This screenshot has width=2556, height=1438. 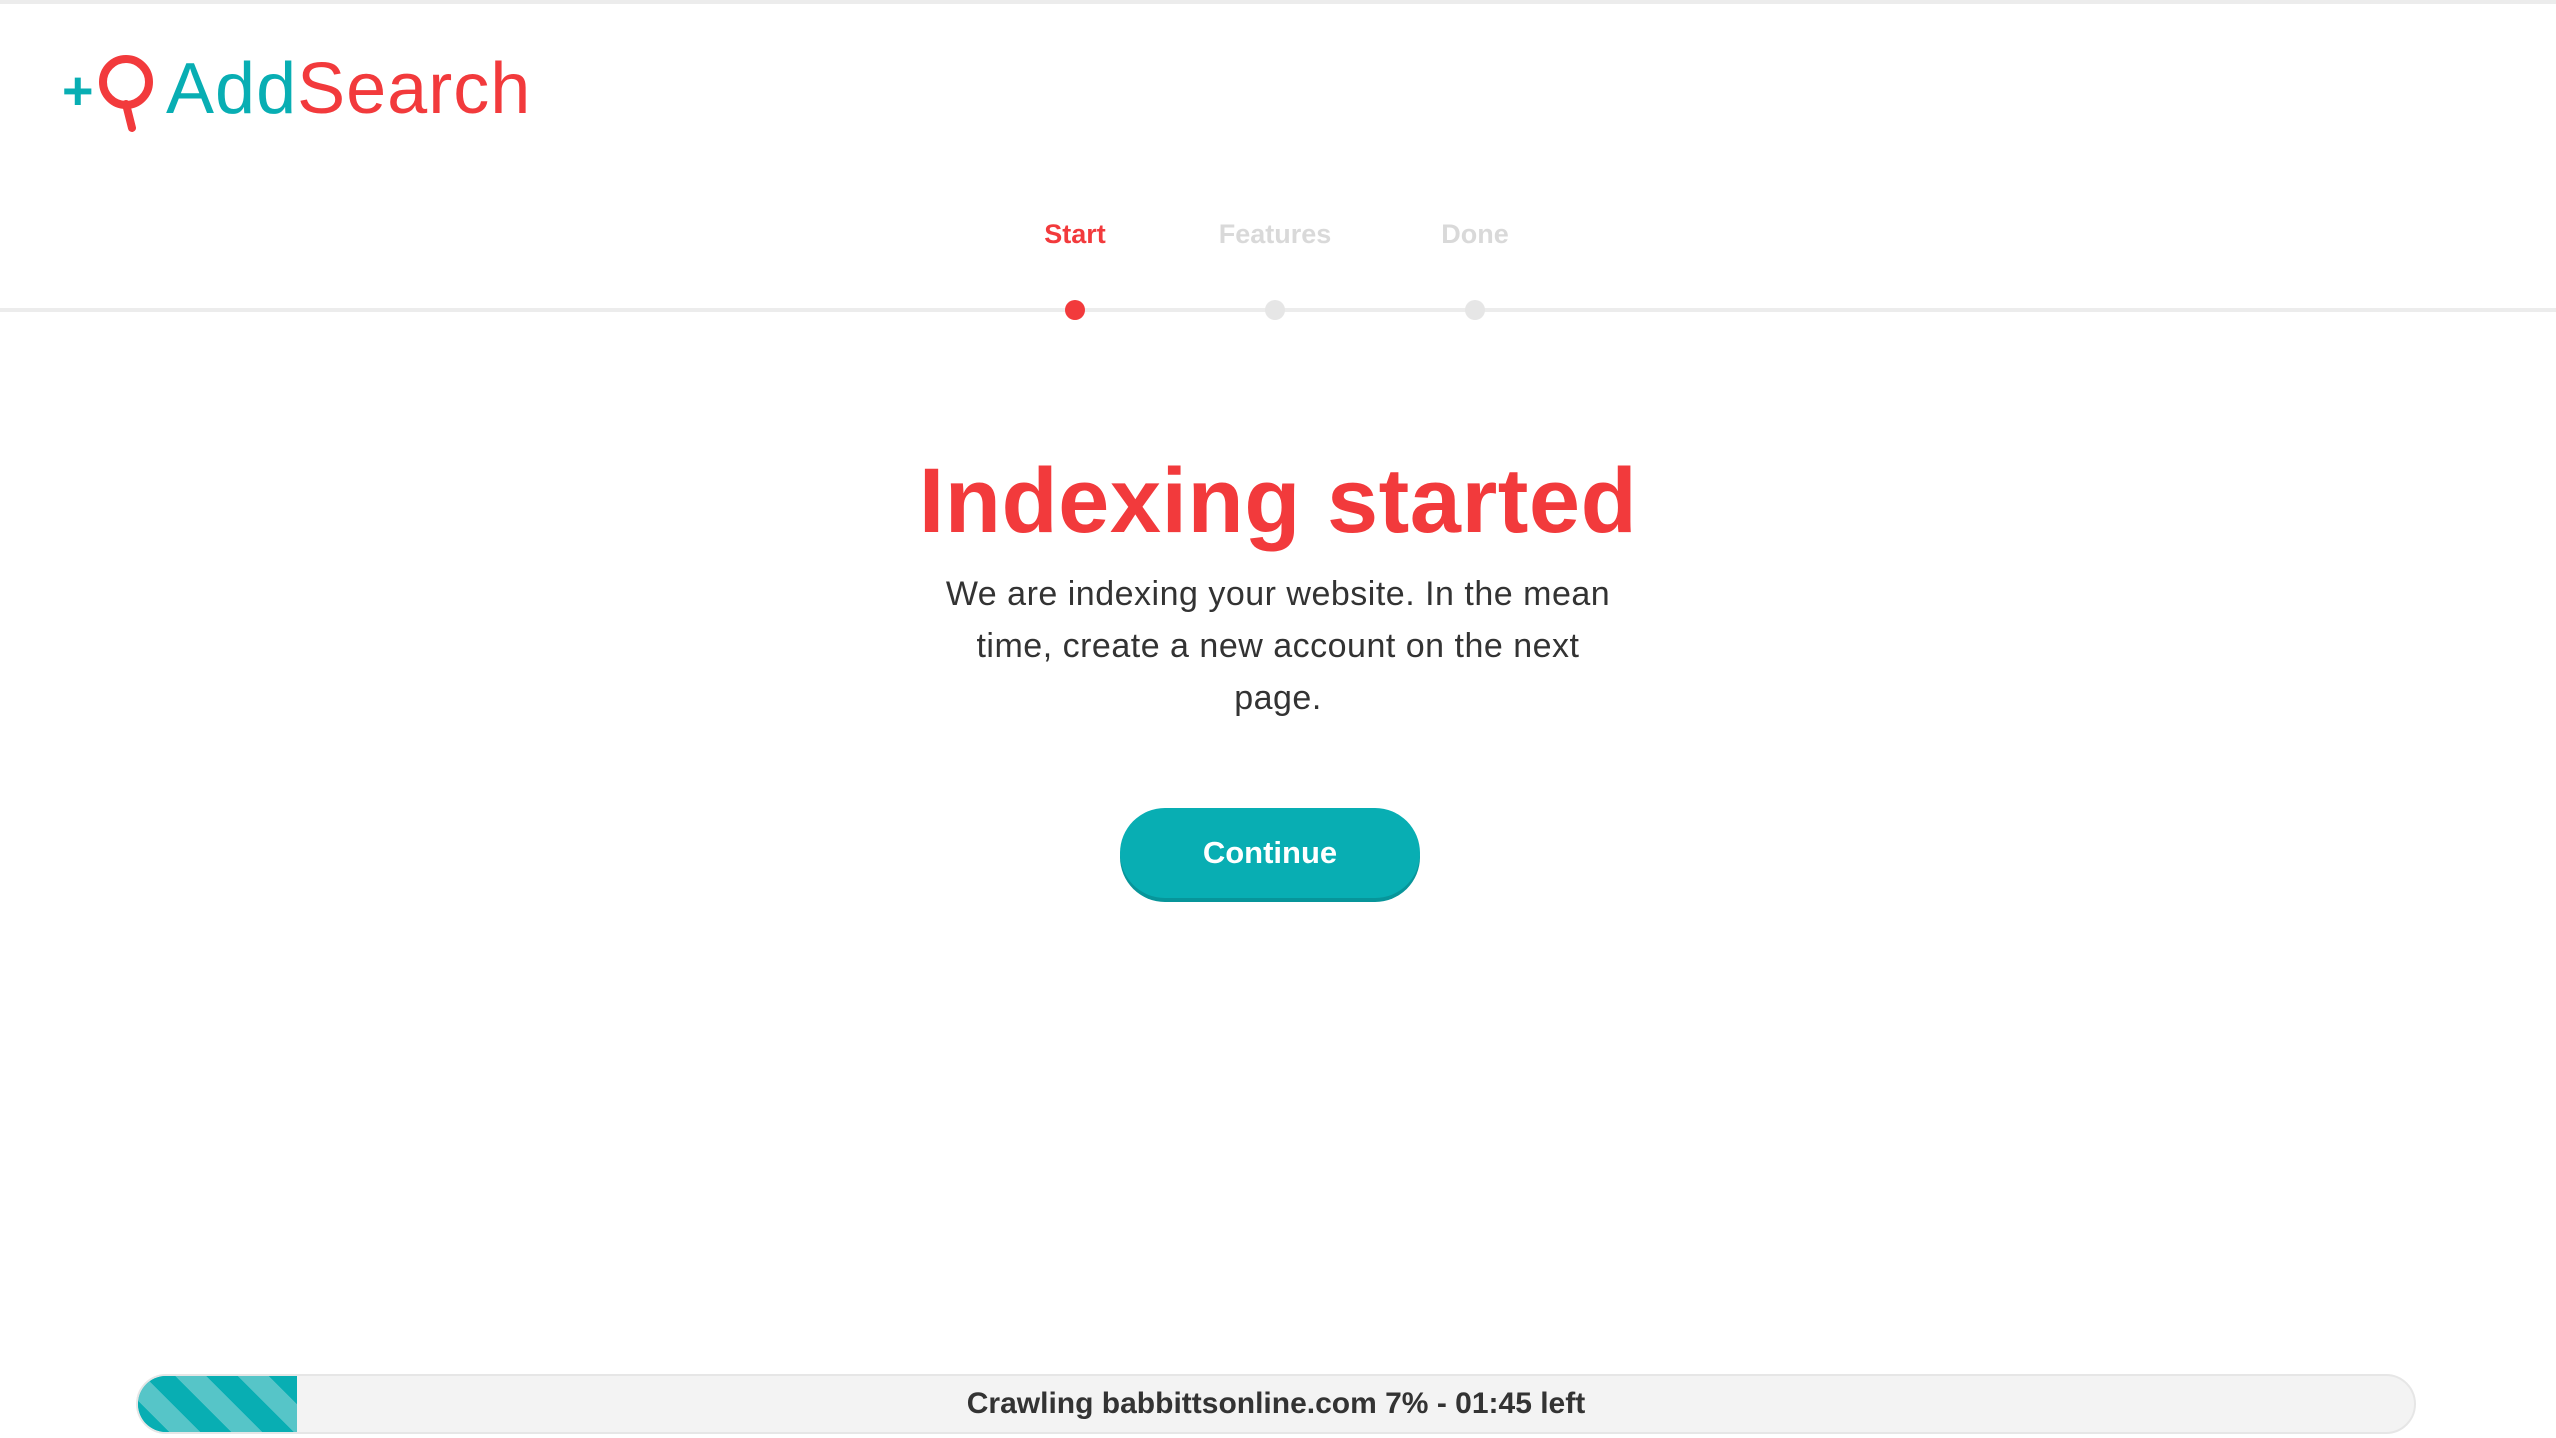 What do you see at coordinates (1278, 501) in the screenshot?
I see `page-title: Indexing started` at bounding box center [1278, 501].